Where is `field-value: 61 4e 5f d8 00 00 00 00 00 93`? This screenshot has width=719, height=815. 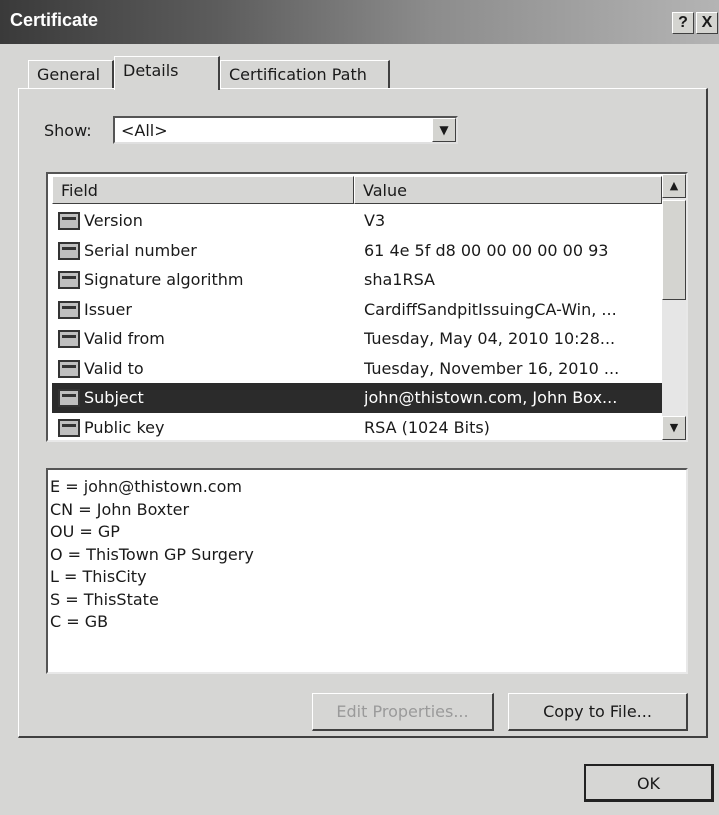
field-value: 61 4e 5f d8 00 00 00 00 00 93 is located at coordinates (486, 250).